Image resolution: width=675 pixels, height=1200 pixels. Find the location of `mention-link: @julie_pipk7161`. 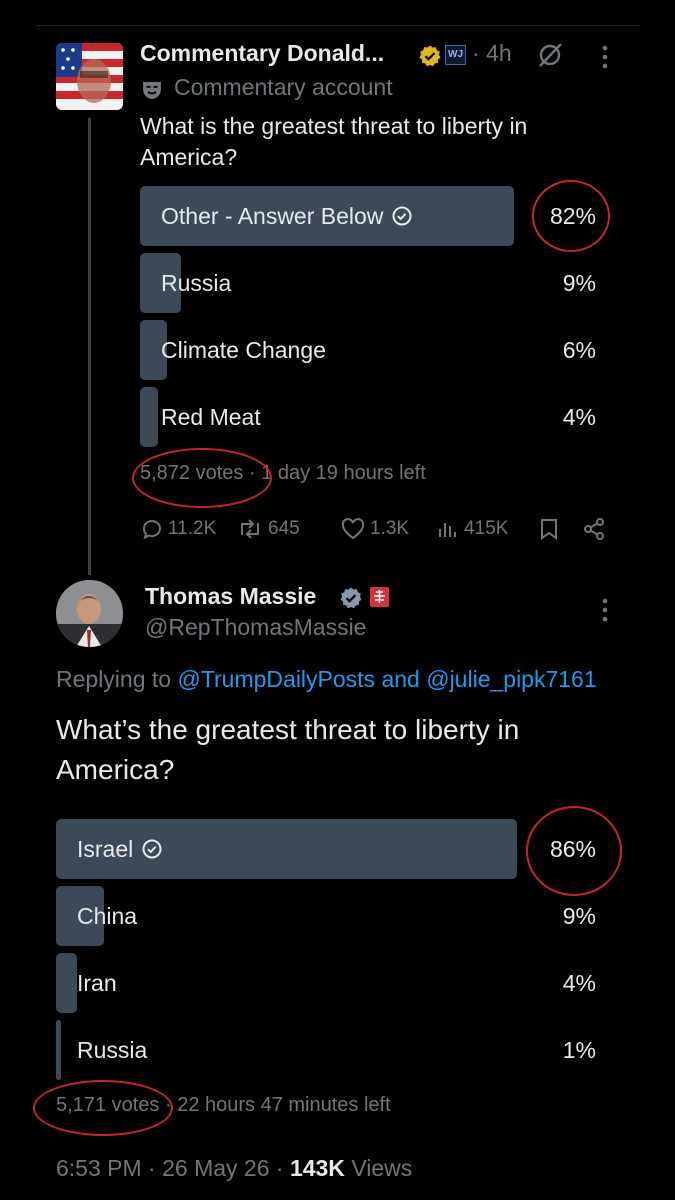

mention-link: @julie_pipk7161 is located at coordinates (511, 679).